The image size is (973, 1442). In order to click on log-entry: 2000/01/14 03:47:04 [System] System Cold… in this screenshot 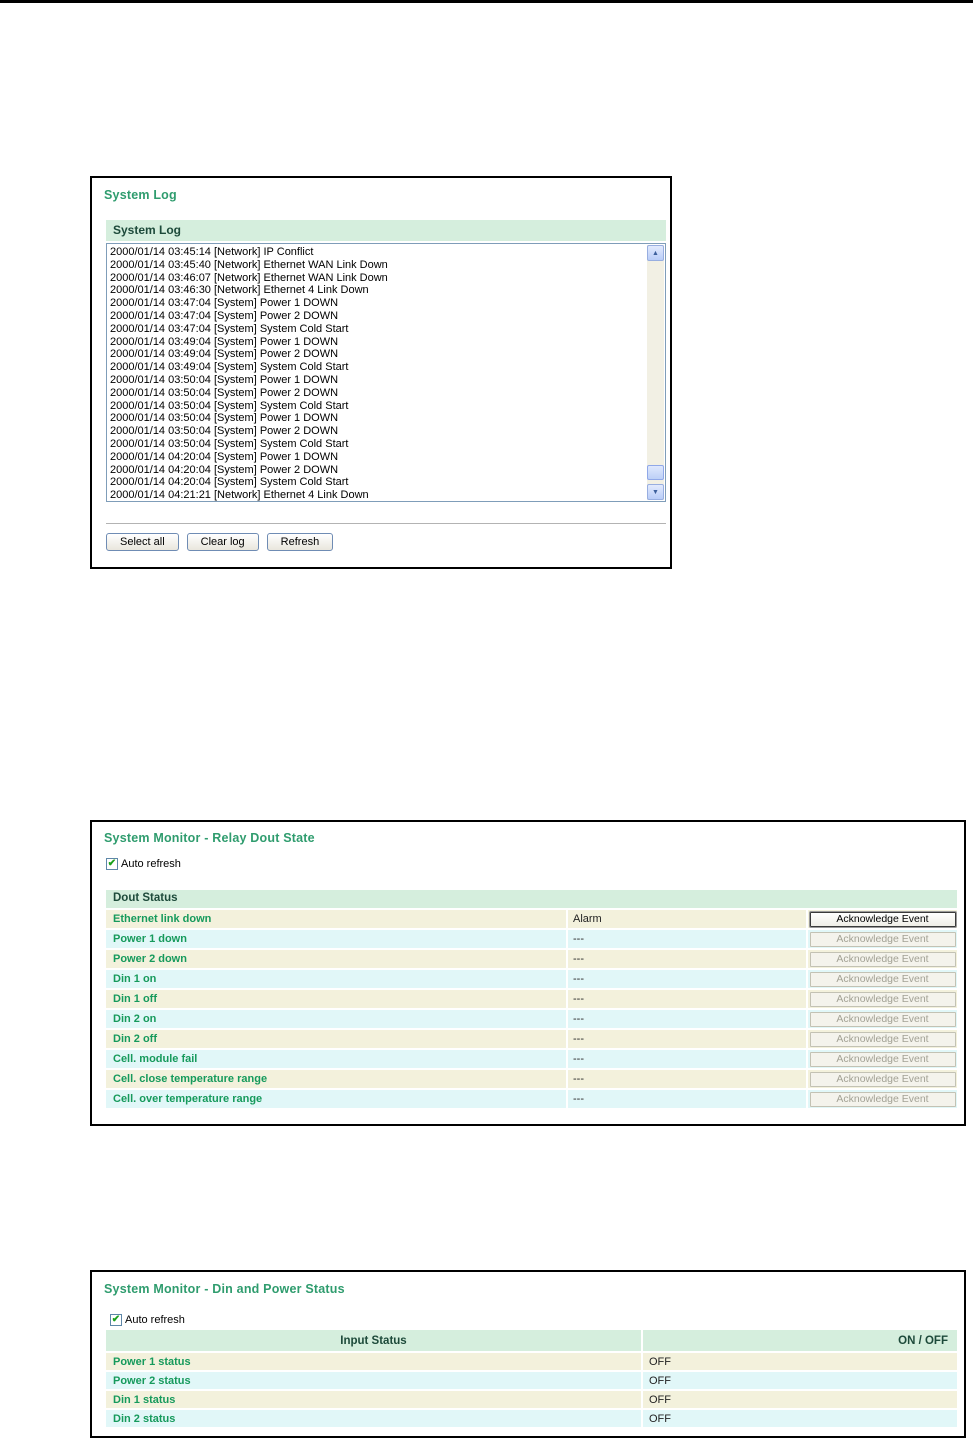, I will do `click(387, 329)`.